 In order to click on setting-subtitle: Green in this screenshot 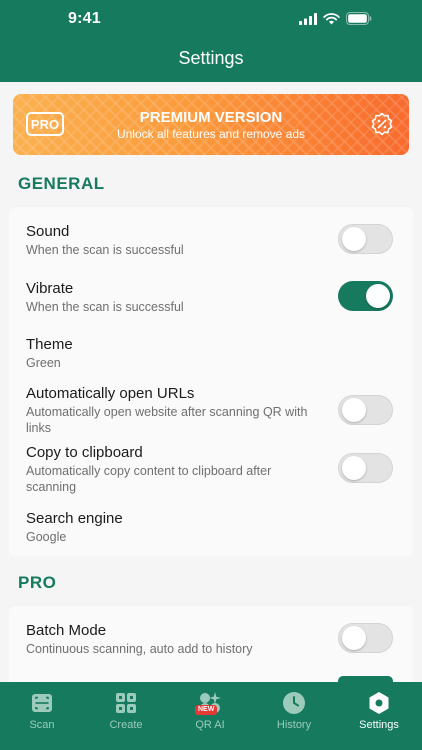, I will do `click(43, 363)`.